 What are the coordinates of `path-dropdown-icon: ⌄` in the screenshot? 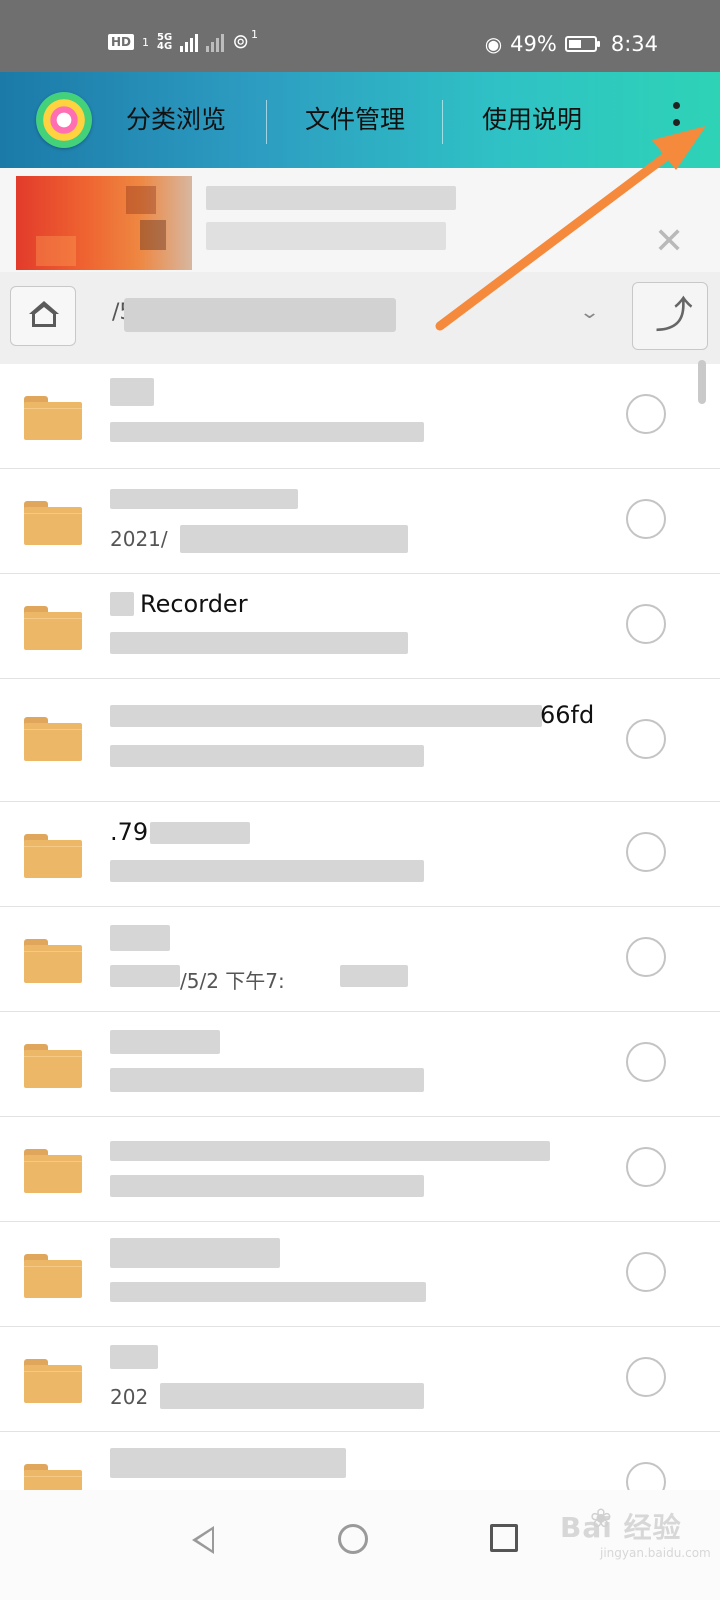 It's located at (589, 312).